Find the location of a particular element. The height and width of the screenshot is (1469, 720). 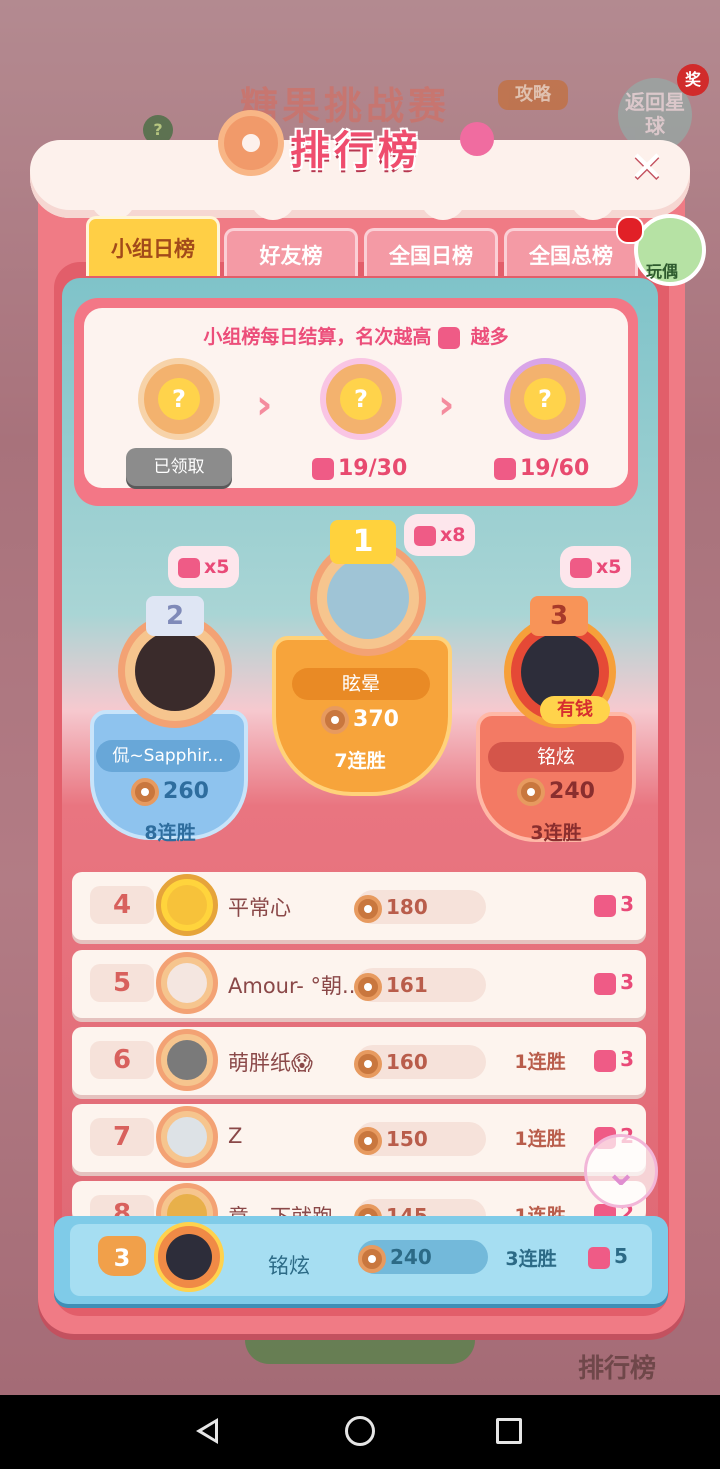

self-reward: 5 is located at coordinates (608, 1256).